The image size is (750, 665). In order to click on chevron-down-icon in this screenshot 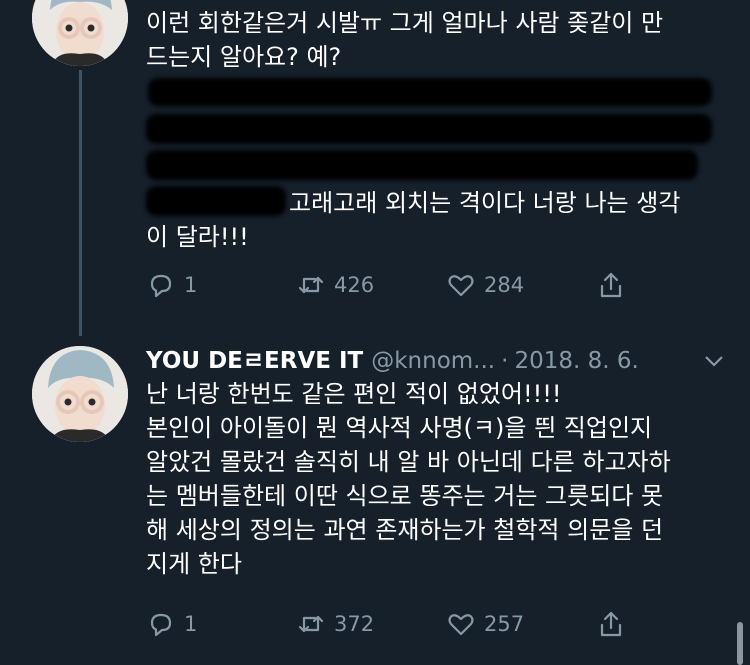, I will do `click(714, 361)`.